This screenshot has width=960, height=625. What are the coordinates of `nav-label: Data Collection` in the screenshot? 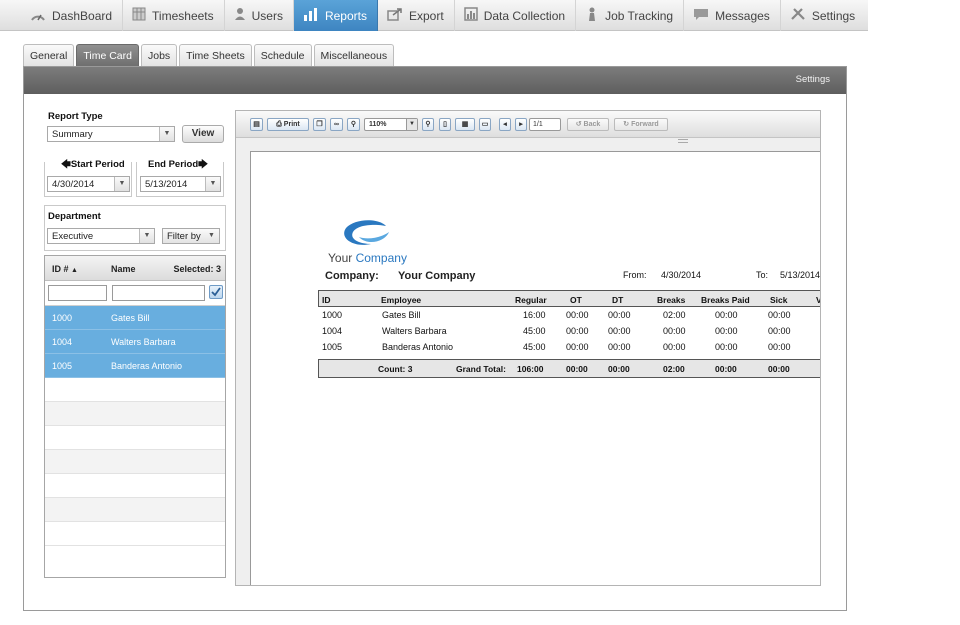 It's located at (524, 15).